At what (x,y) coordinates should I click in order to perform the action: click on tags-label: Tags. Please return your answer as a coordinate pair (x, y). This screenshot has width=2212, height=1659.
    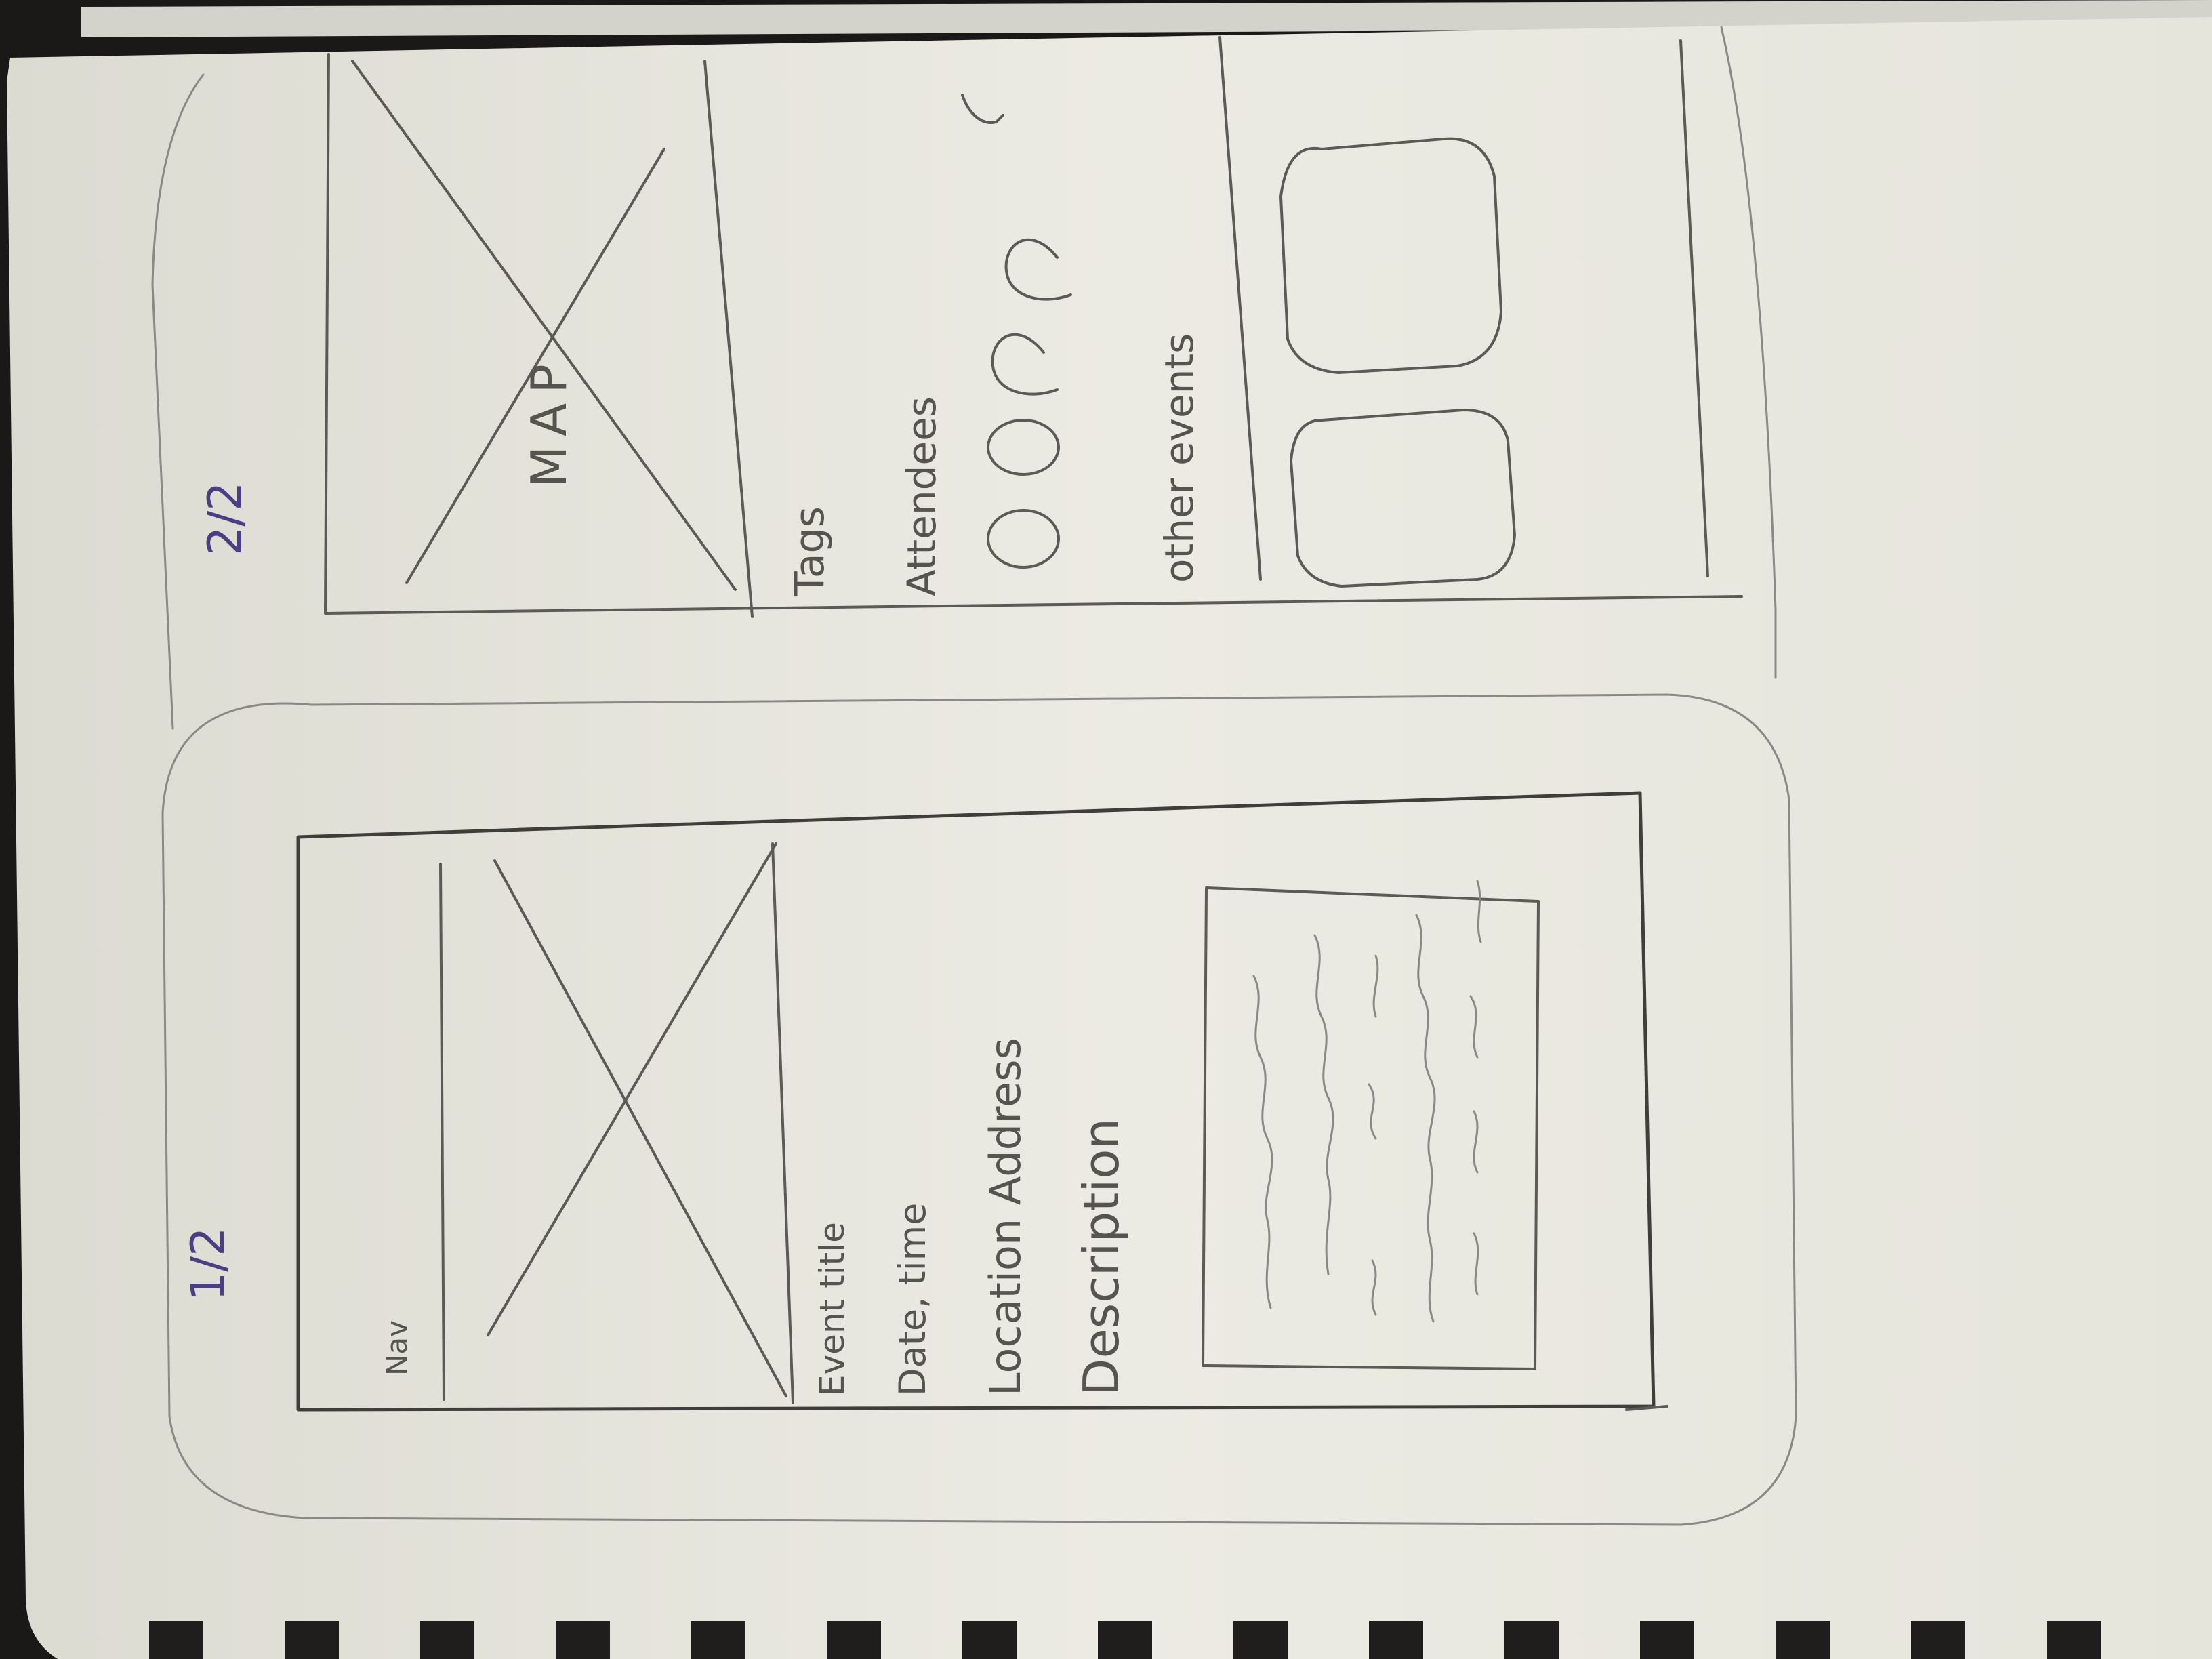
    Looking at the image, I should click on (810, 552).